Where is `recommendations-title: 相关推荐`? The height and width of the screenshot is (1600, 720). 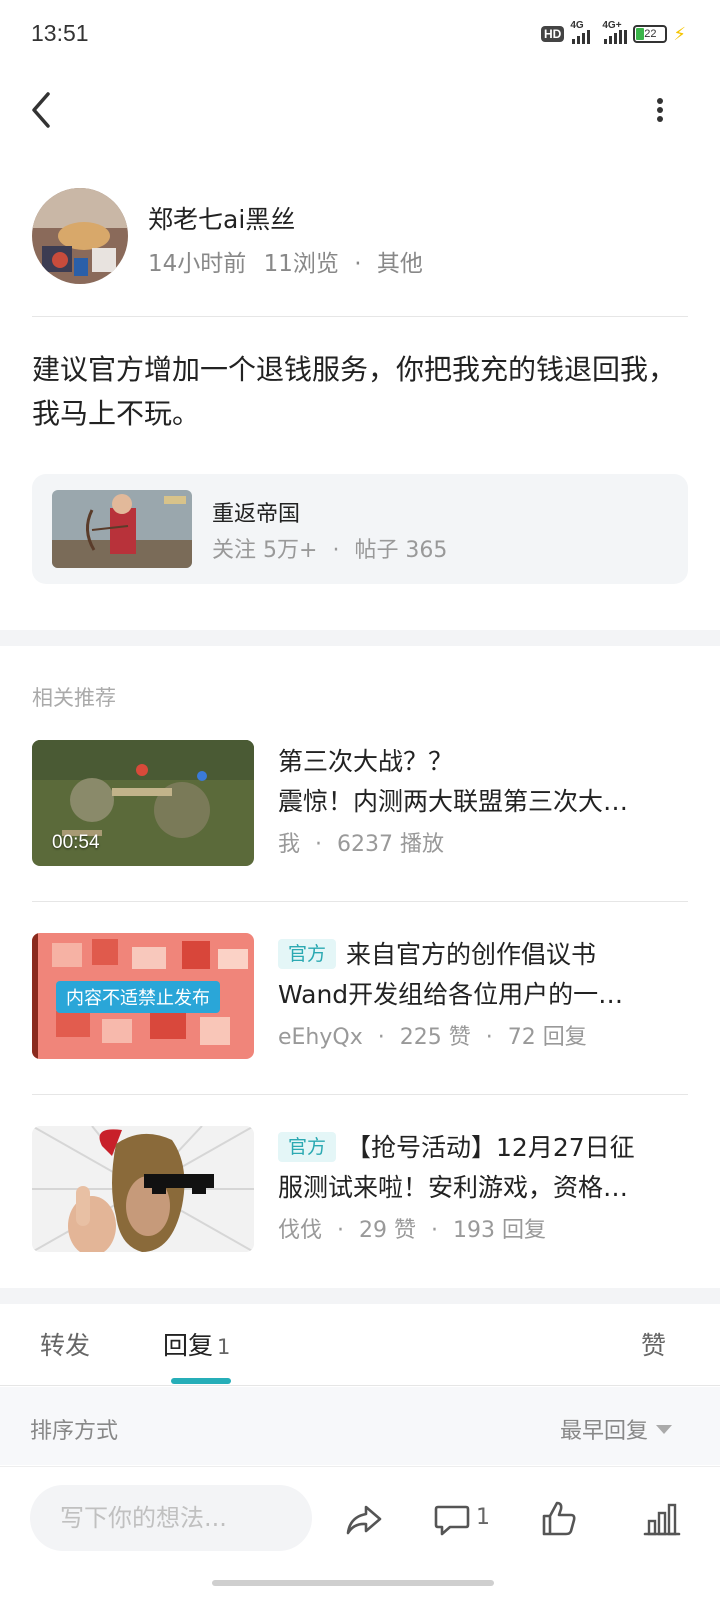
recommendations-title: 相关推荐 is located at coordinates (74, 698).